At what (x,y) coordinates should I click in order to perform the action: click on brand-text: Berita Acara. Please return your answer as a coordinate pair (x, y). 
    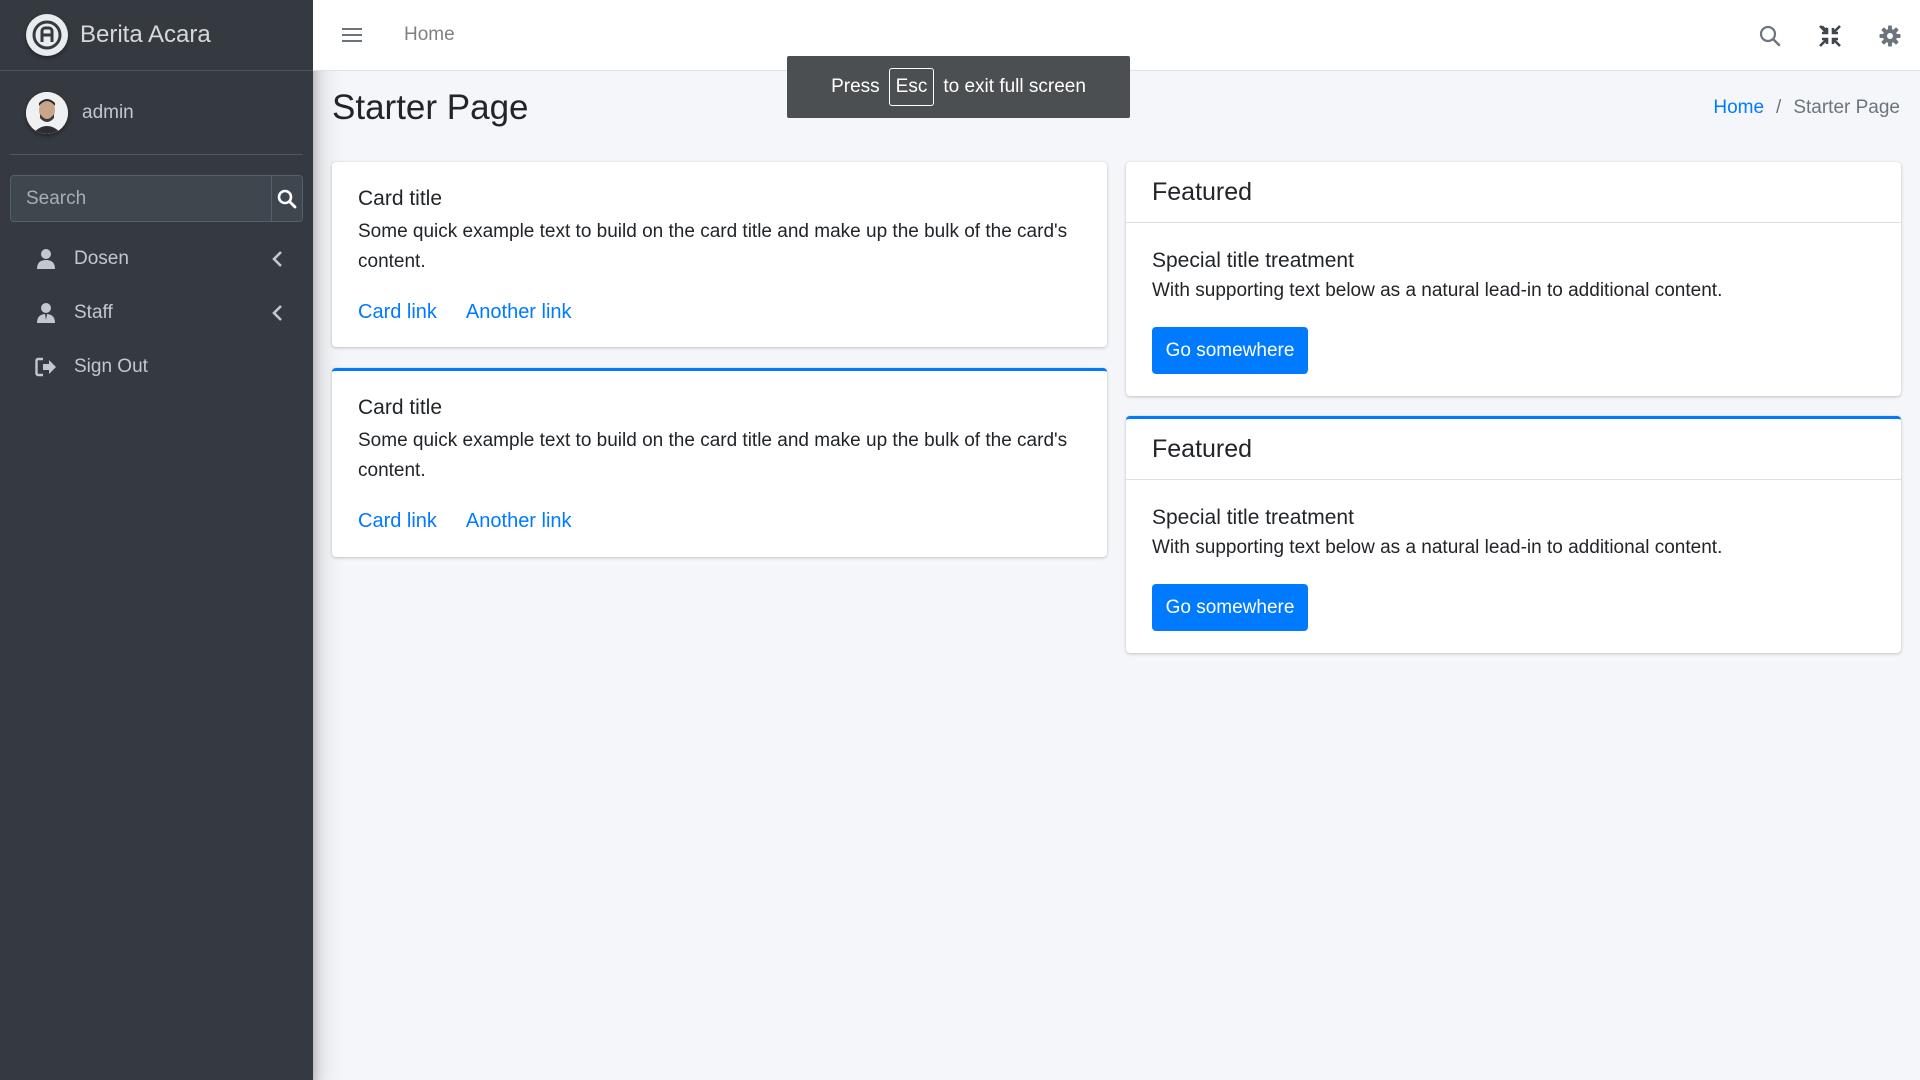
    Looking at the image, I should click on (145, 34).